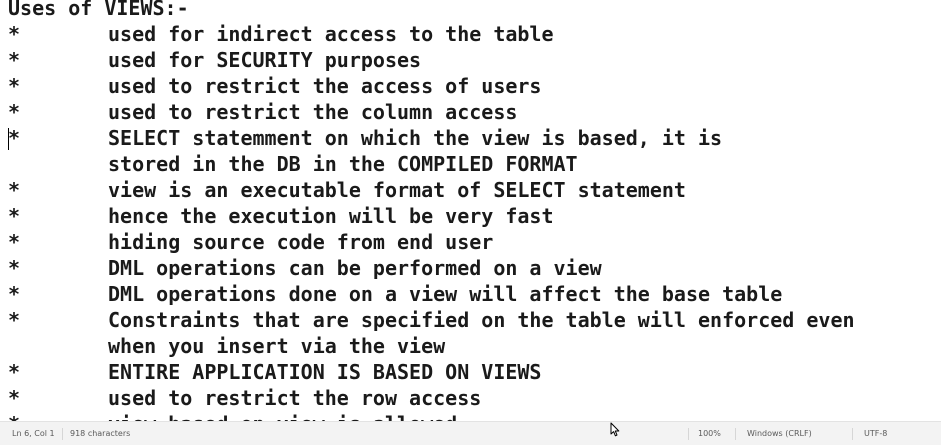 This screenshot has width=941, height=445. I want to click on text-line: * used to restrict the row access, so click(431, 398).